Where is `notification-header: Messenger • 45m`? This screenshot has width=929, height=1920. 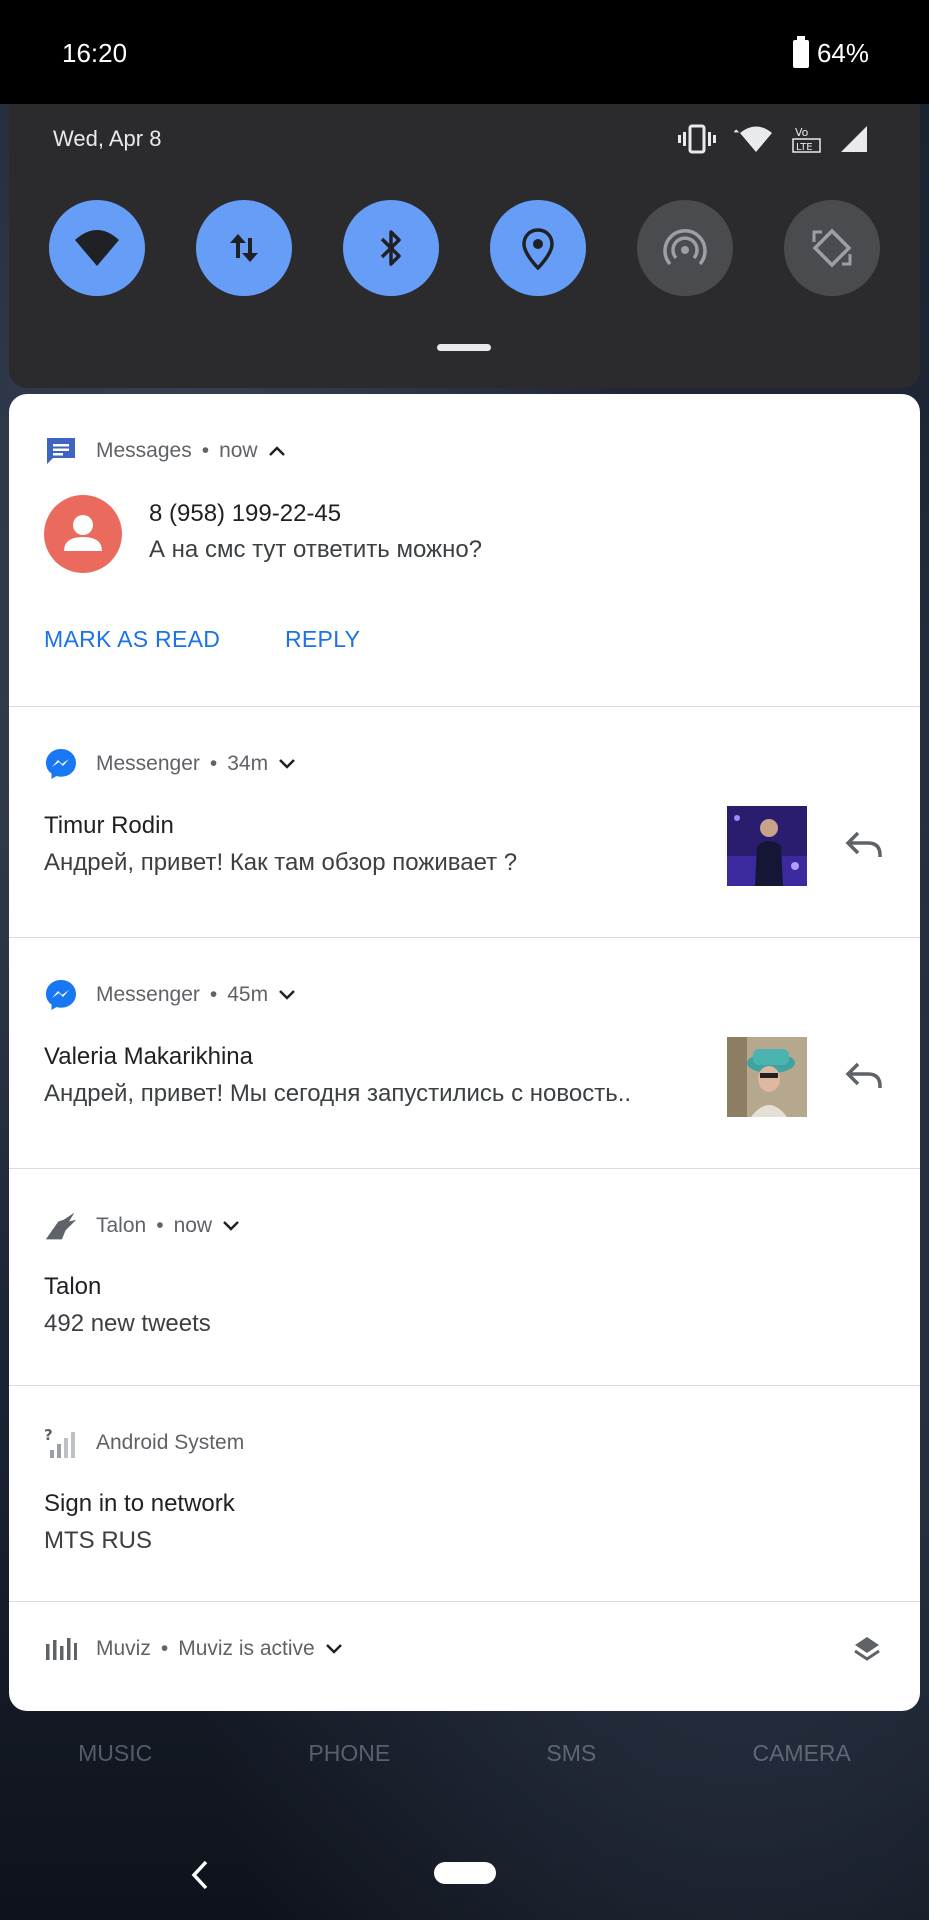
notification-header: Messenger • 45m is located at coordinates (170, 995).